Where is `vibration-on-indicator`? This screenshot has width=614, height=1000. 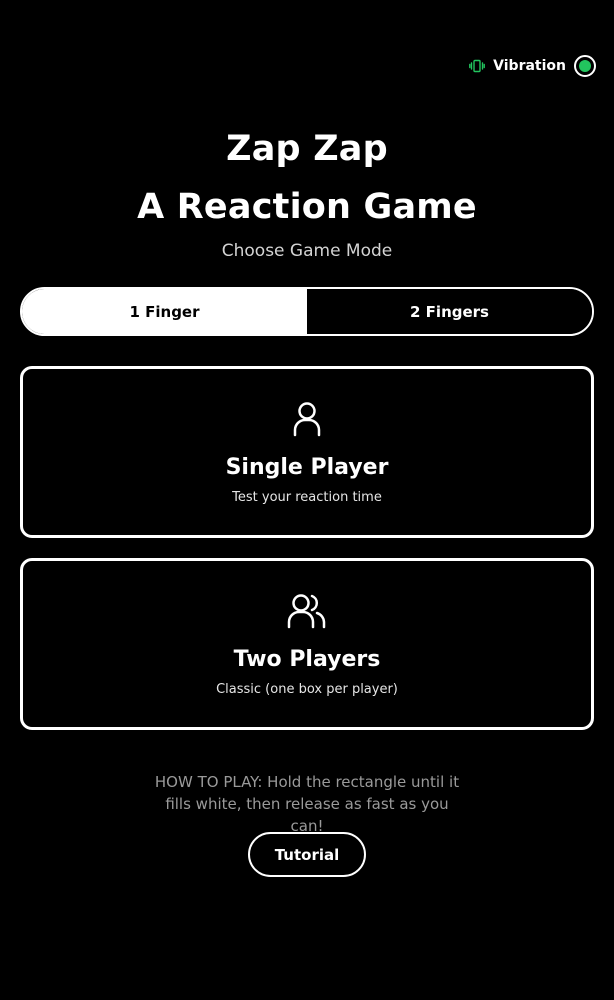 vibration-on-indicator is located at coordinates (585, 66).